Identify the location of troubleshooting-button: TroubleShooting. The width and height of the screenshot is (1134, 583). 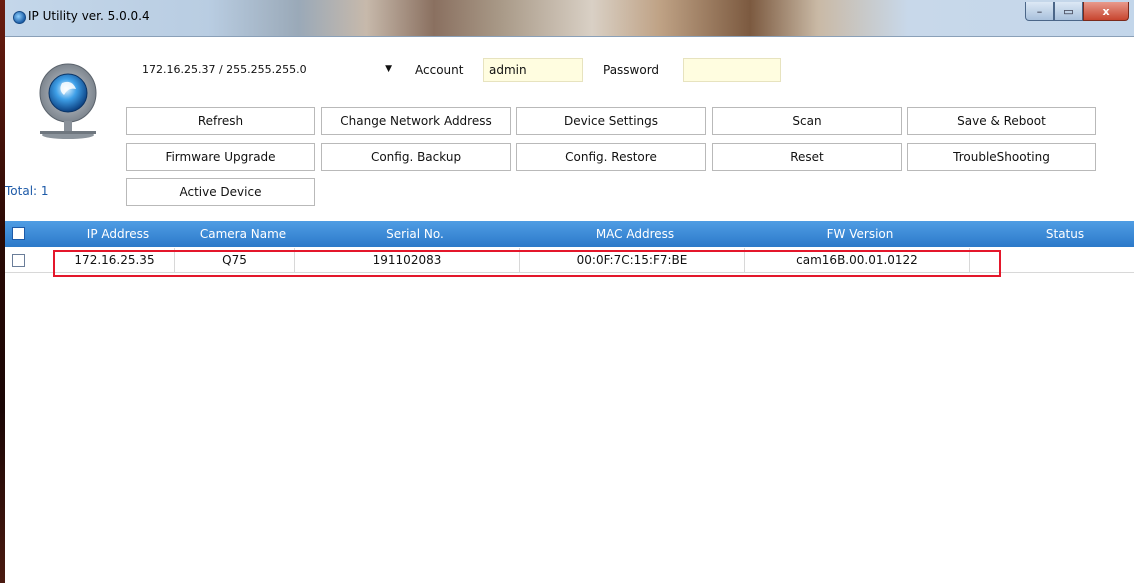
(1001, 157).